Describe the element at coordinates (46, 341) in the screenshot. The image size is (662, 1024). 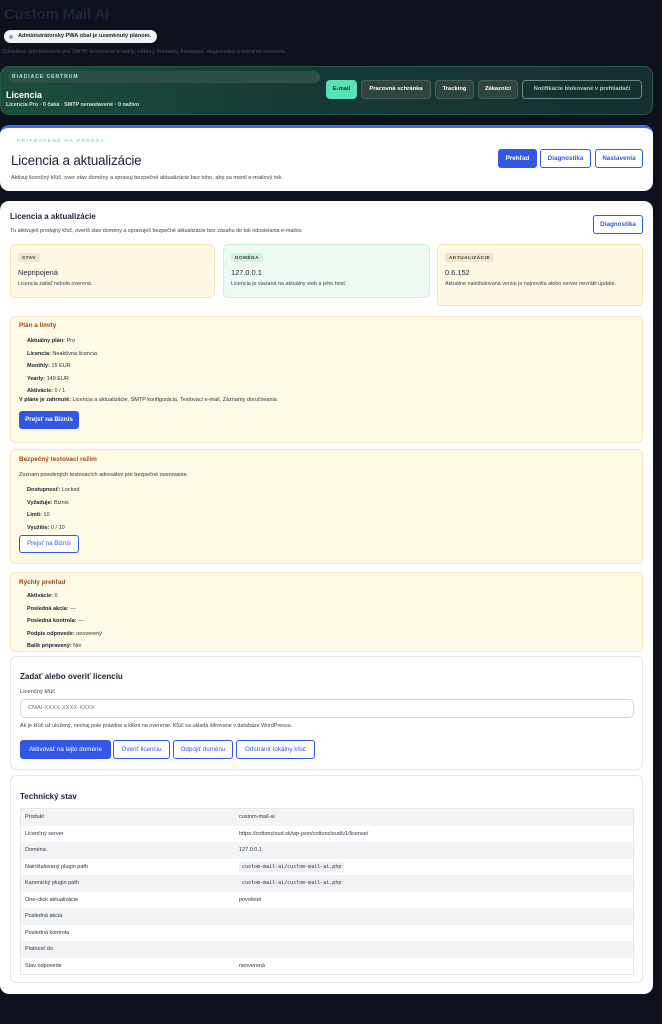
I see `plan-row-key: Aktuálny plán:` at that location.